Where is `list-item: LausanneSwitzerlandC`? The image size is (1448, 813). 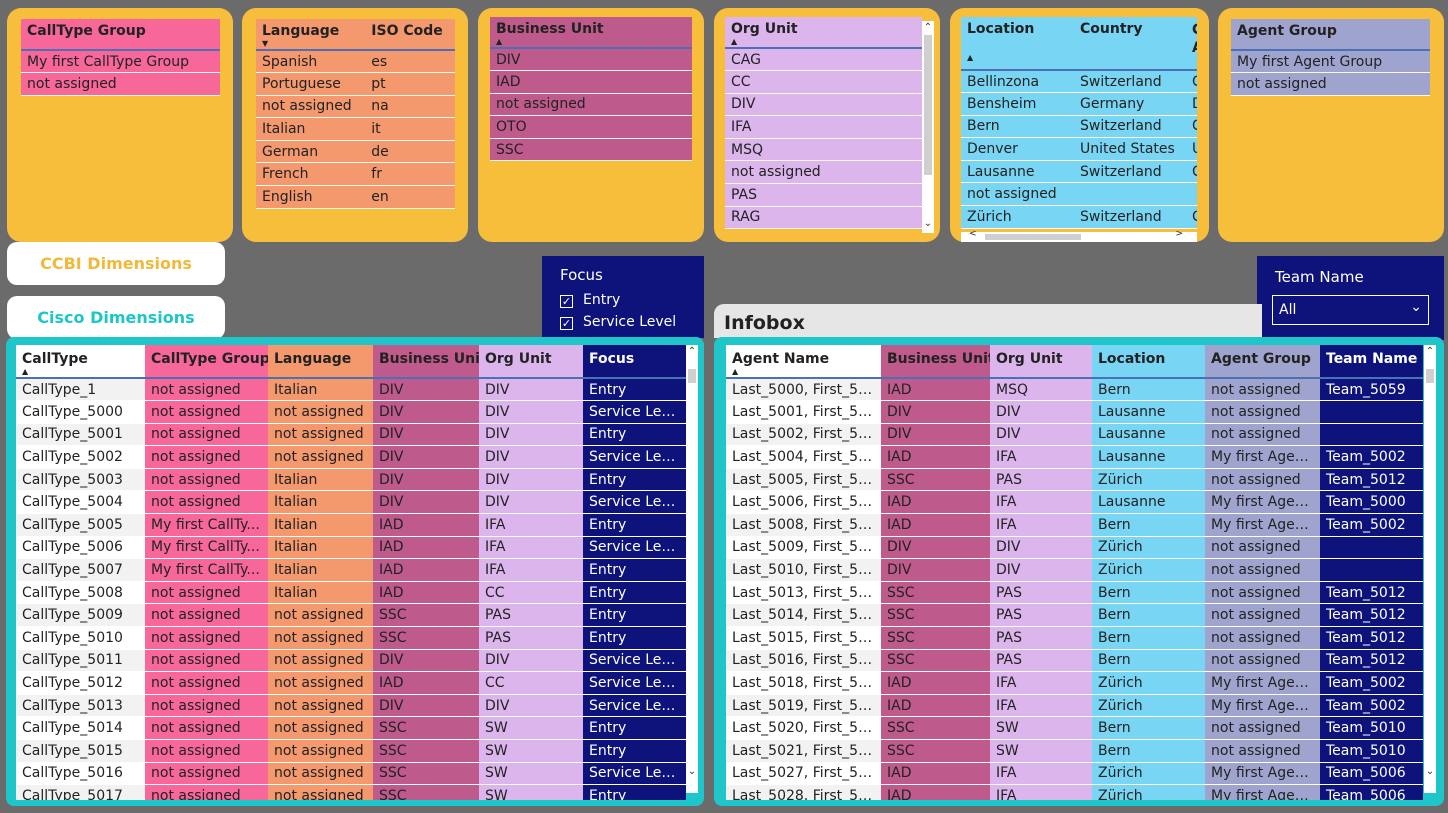 list-item: LausanneSwitzerlandC is located at coordinates (1079, 172).